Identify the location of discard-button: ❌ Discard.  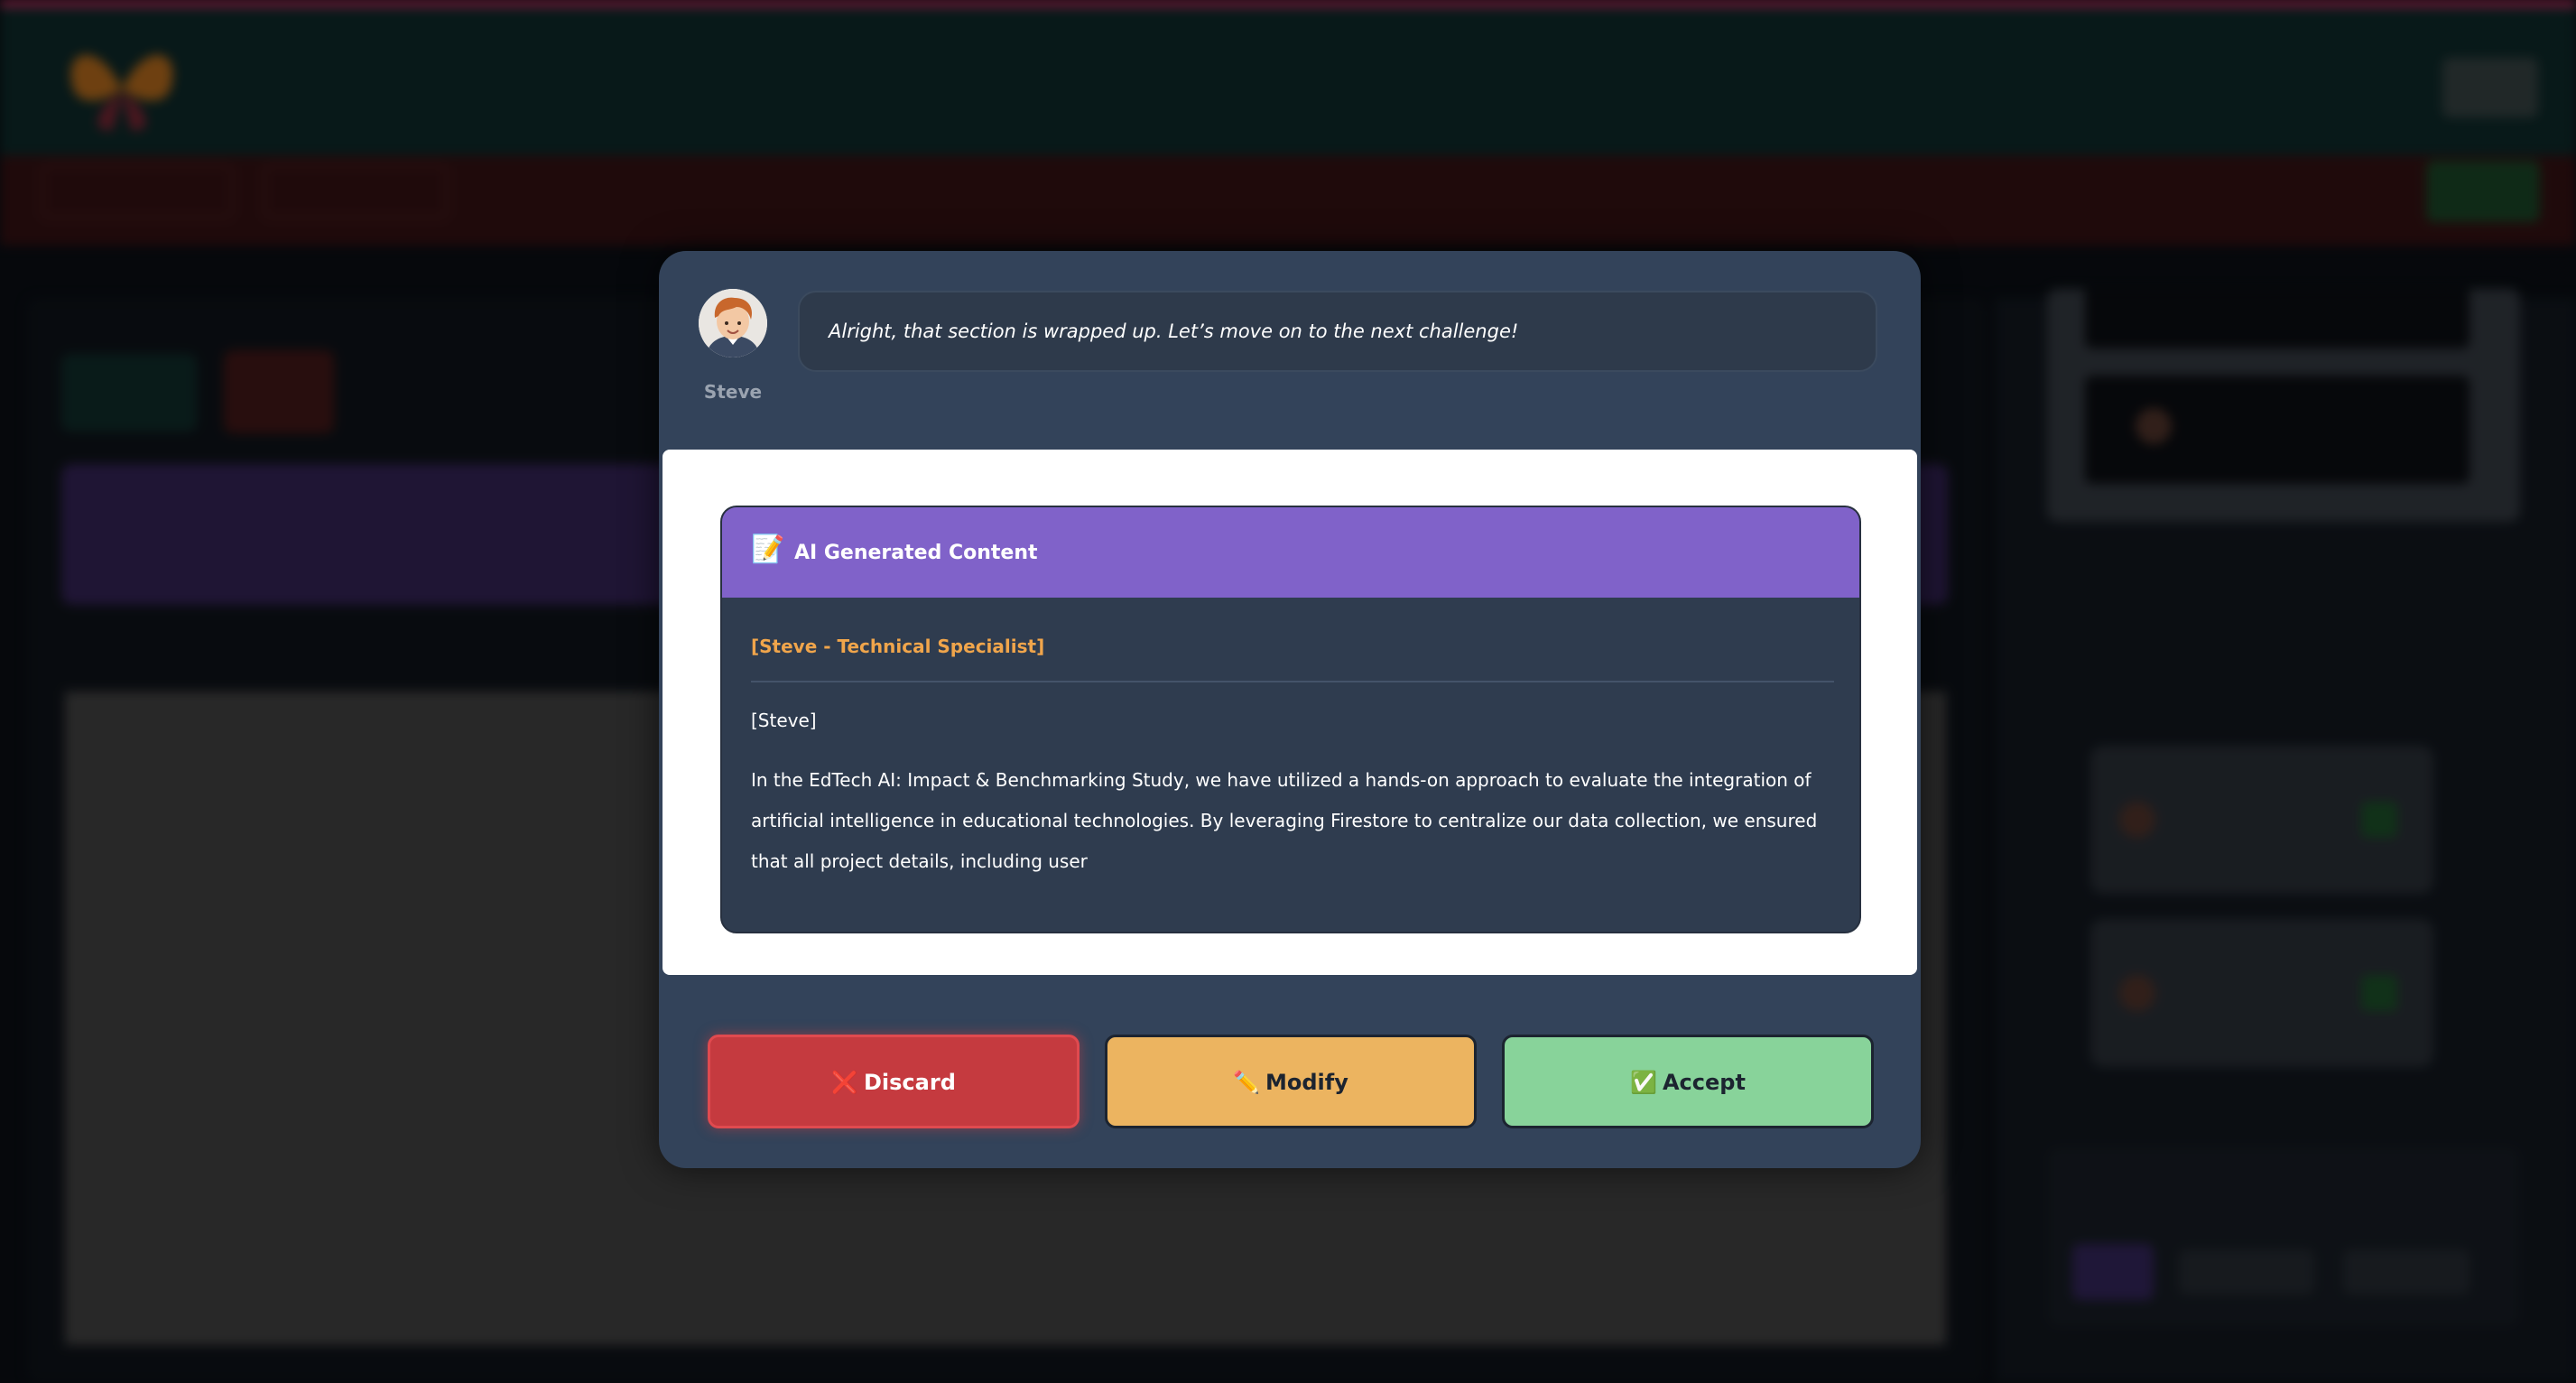
(894, 1081).